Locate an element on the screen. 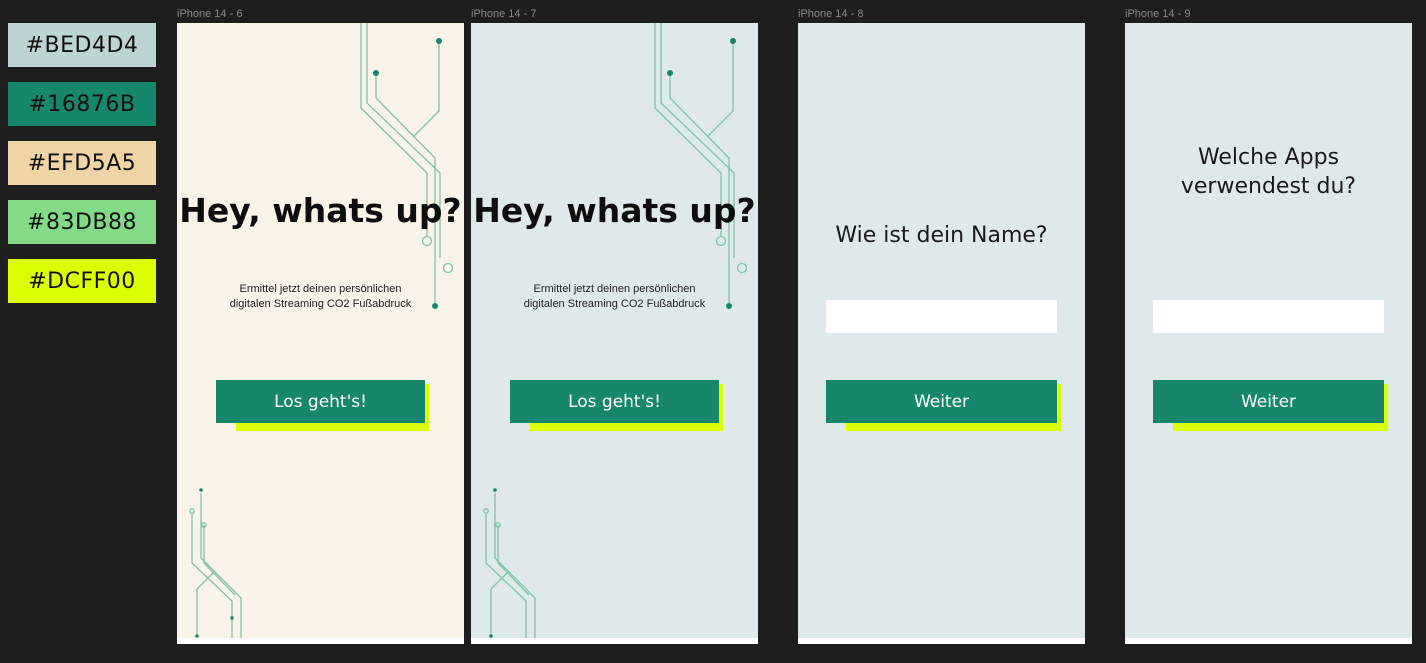 This screenshot has height=663, width=1426. swatch-83db88: #83DB88 is located at coordinates (82, 222).